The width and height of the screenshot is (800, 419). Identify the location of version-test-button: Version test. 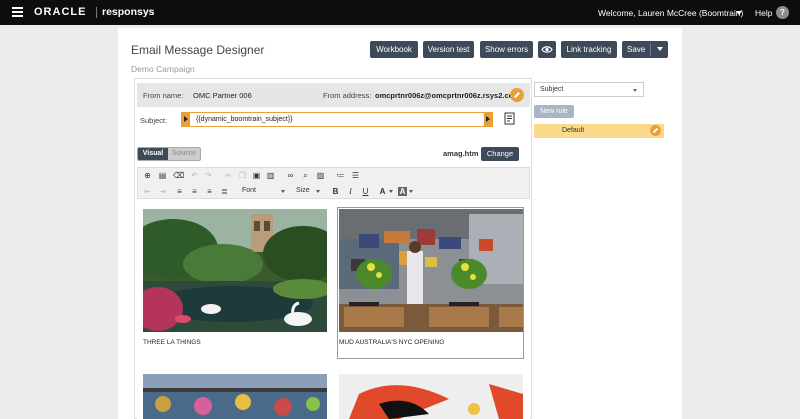
(448, 49).